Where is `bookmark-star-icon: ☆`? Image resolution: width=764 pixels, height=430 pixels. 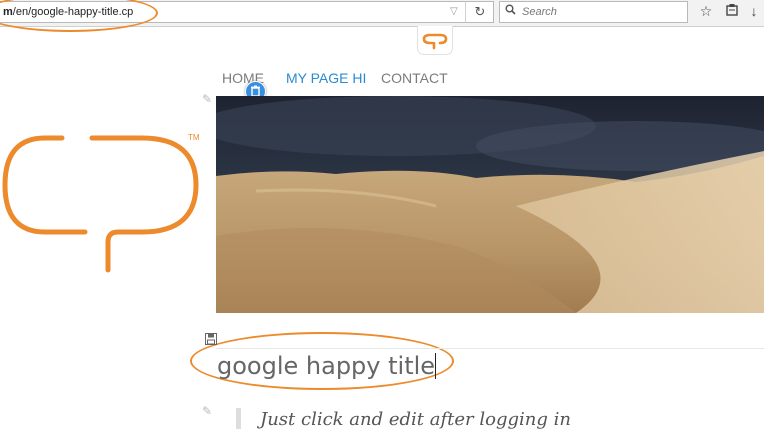 bookmark-star-icon: ☆ is located at coordinates (706, 11).